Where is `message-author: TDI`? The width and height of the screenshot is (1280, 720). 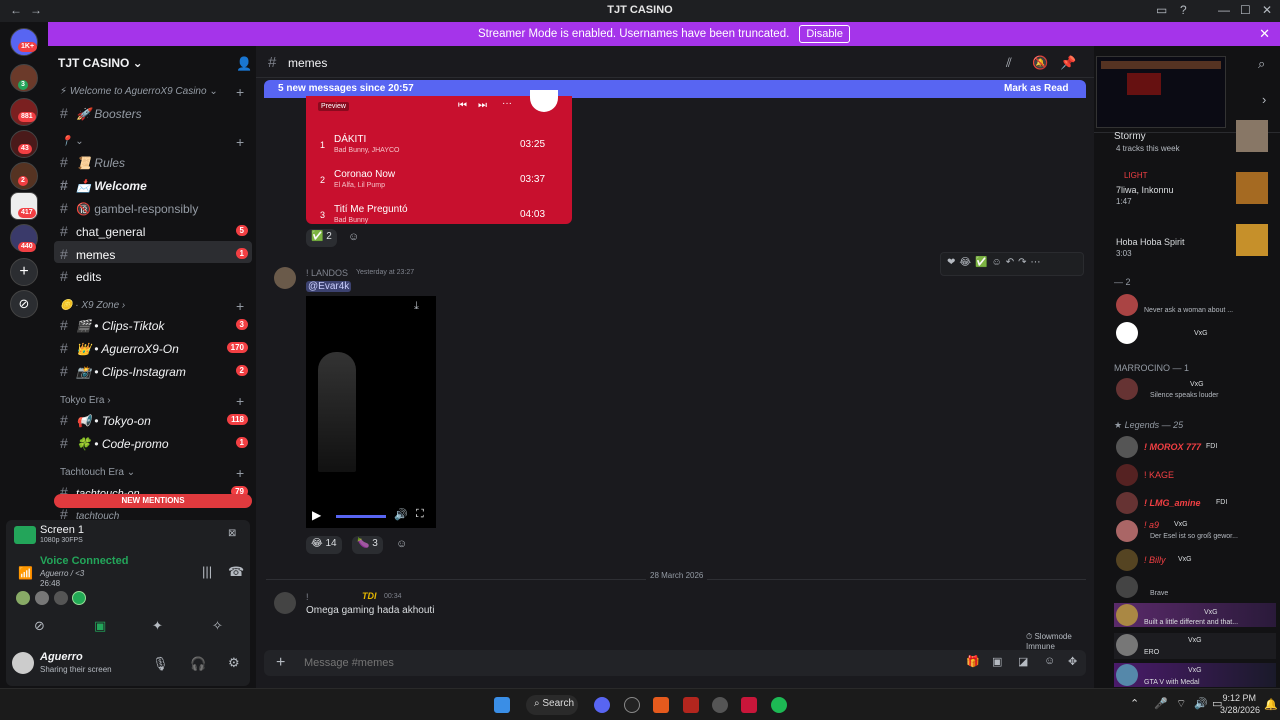 message-author: TDI is located at coordinates (369, 596).